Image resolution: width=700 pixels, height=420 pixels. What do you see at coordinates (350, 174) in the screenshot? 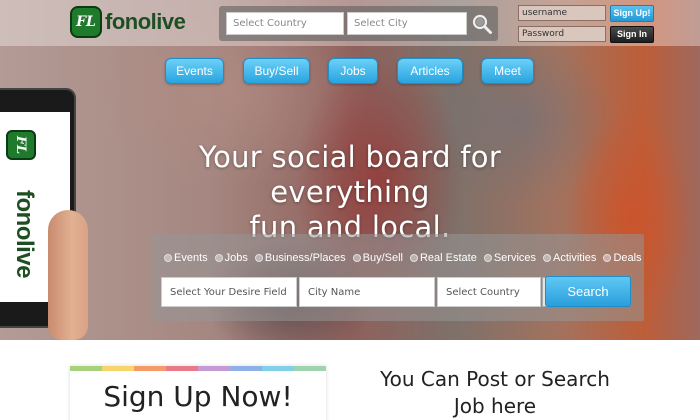
I see `headline-line-1: Your social board for everything` at bounding box center [350, 174].